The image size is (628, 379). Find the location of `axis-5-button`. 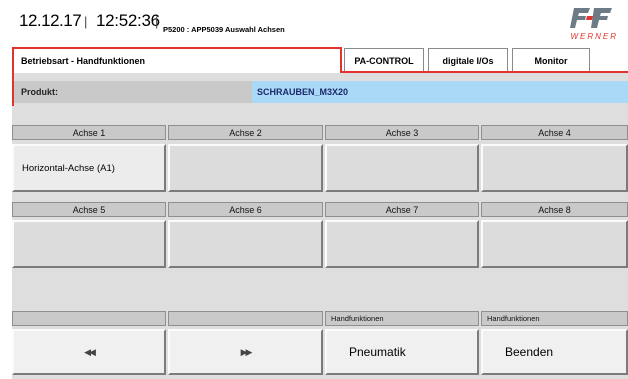

axis-5-button is located at coordinates (89, 244).